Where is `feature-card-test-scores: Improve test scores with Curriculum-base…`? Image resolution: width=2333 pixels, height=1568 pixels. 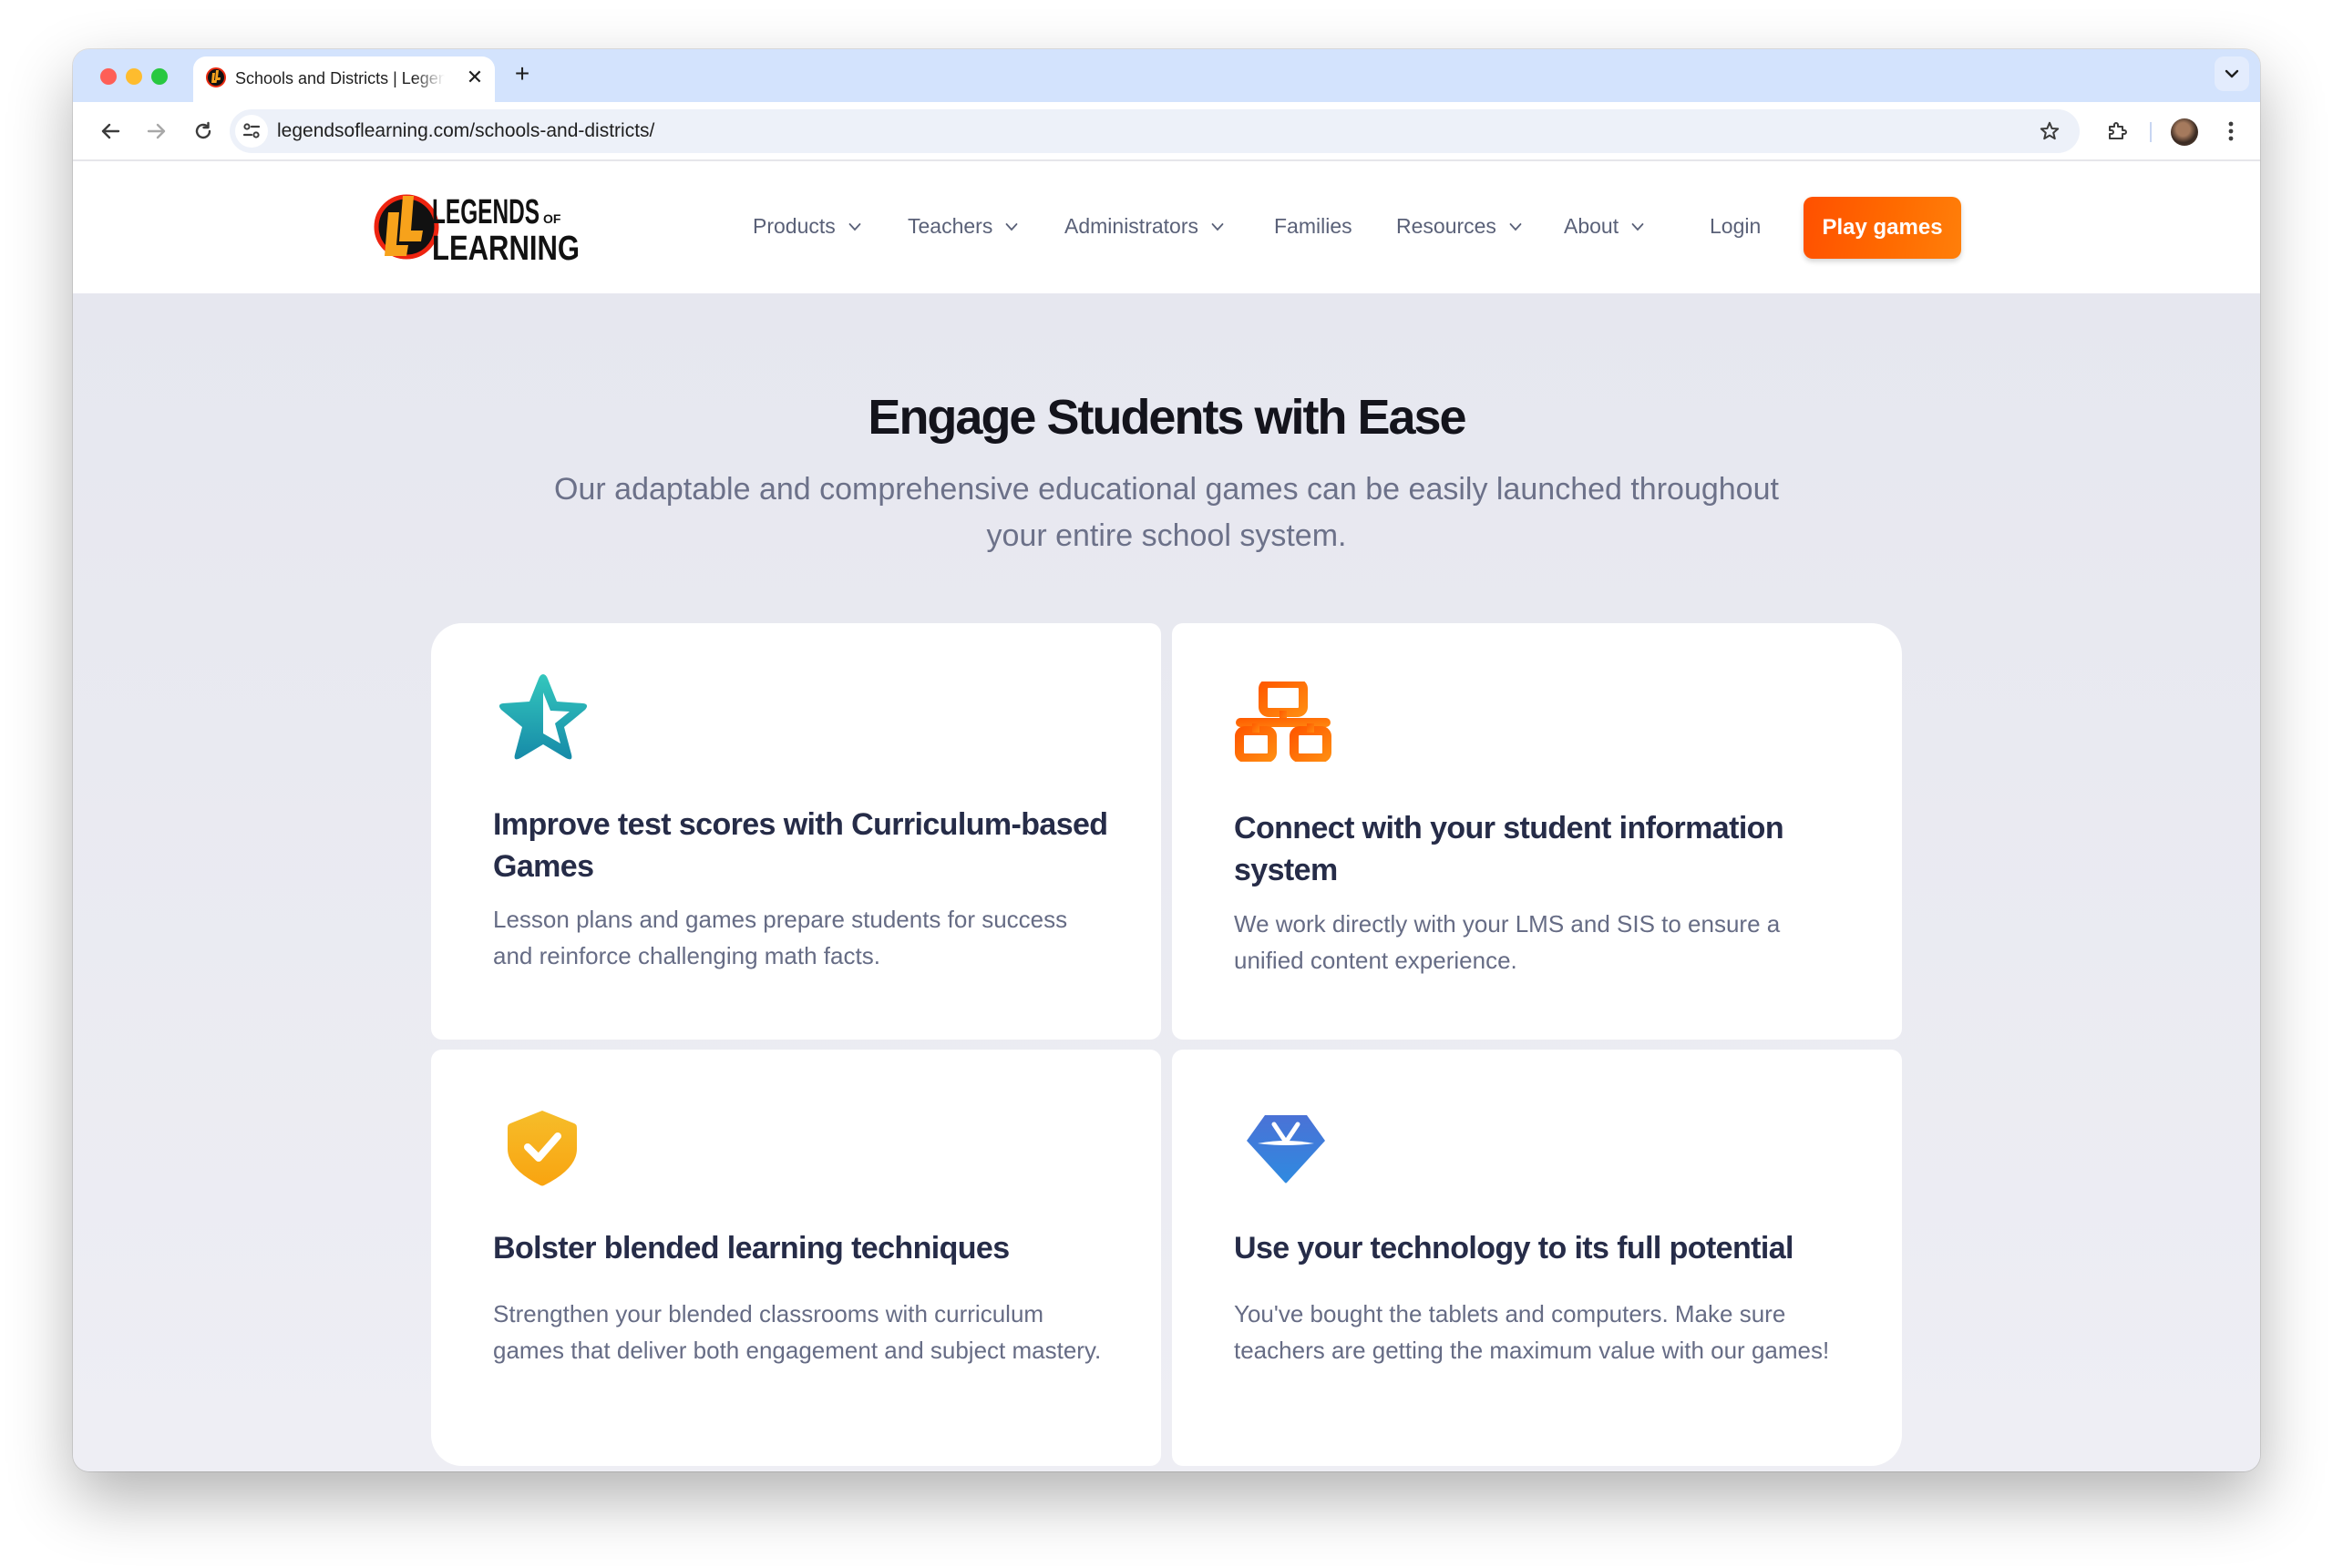 feature-card-test-scores: Improve test scores with Curriculum-base… is located at coordinates (796, 831).